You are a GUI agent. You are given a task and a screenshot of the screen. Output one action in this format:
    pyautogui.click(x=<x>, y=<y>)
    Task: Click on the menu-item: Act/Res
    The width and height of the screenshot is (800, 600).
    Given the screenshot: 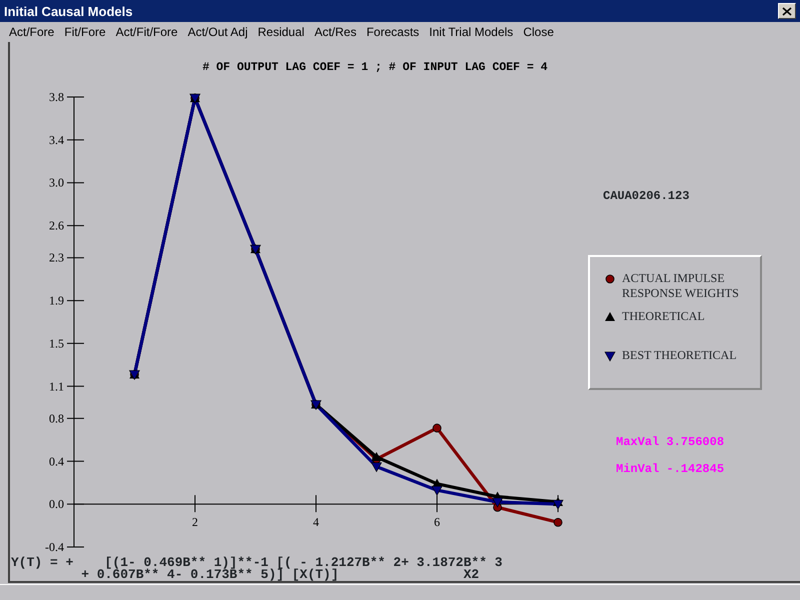 What is the action you would take?
    pyautogui.click(x=335, y=32)
    